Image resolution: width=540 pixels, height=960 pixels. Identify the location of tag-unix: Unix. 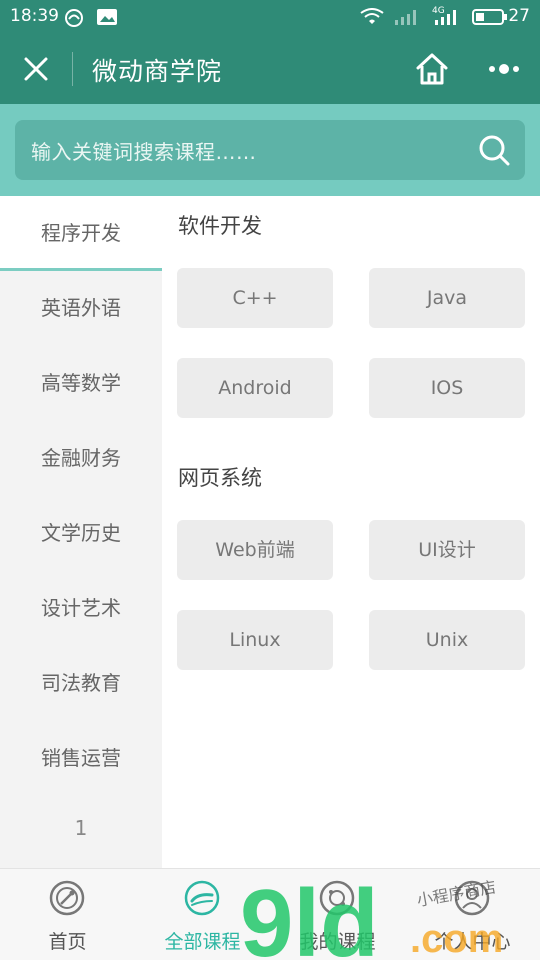
(447, 640).